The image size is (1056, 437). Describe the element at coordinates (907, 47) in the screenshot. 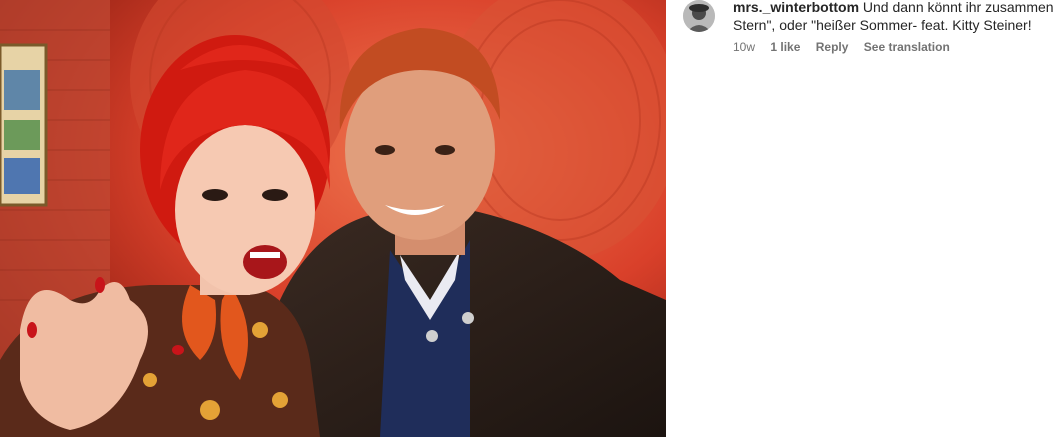

I see `see-translation-button: See translation` at that location.